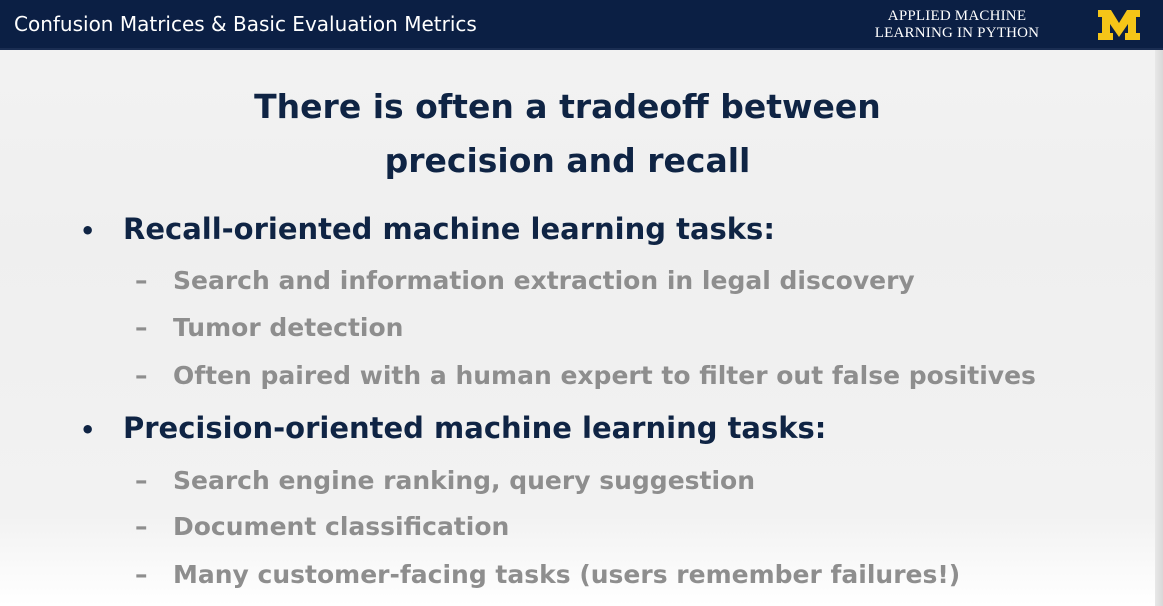 Image resolution: width=1163 pixels, height=606 pixels. I want to click on slide-title-line1: There is often a tradeoff between, so click(567, 106).